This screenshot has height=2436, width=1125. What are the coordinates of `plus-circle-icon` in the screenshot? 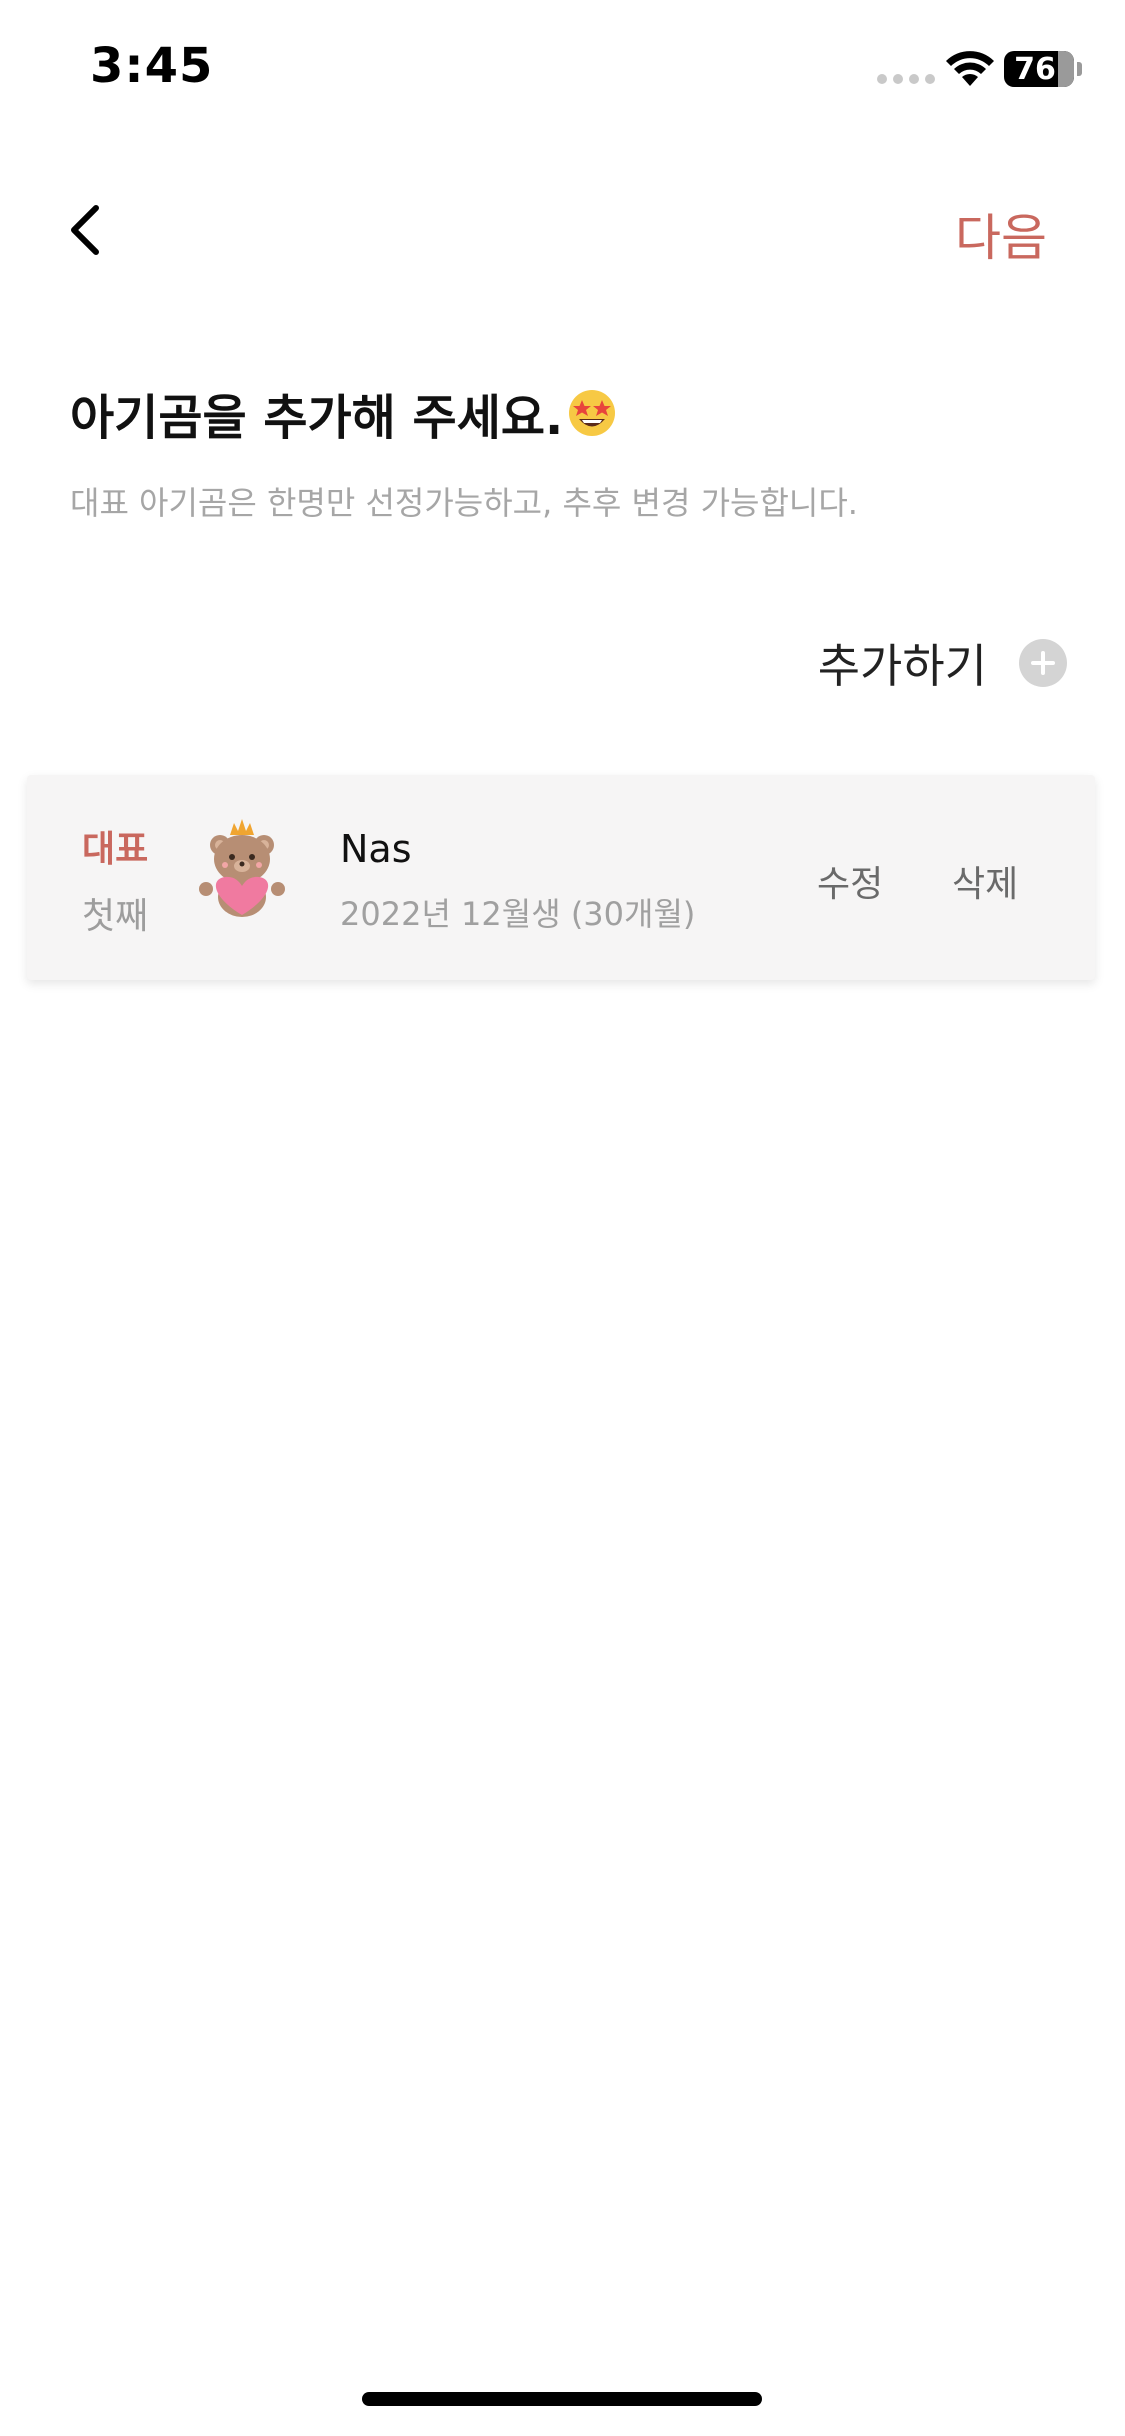 It's located at (1043, 663).